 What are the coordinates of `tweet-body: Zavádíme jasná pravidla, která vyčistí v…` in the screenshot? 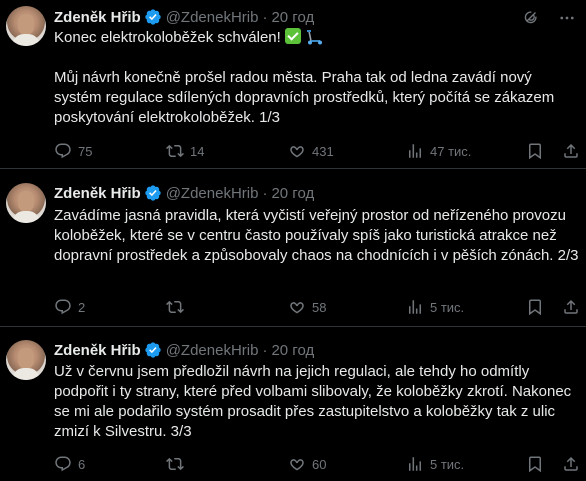 It's located at (316, 235).